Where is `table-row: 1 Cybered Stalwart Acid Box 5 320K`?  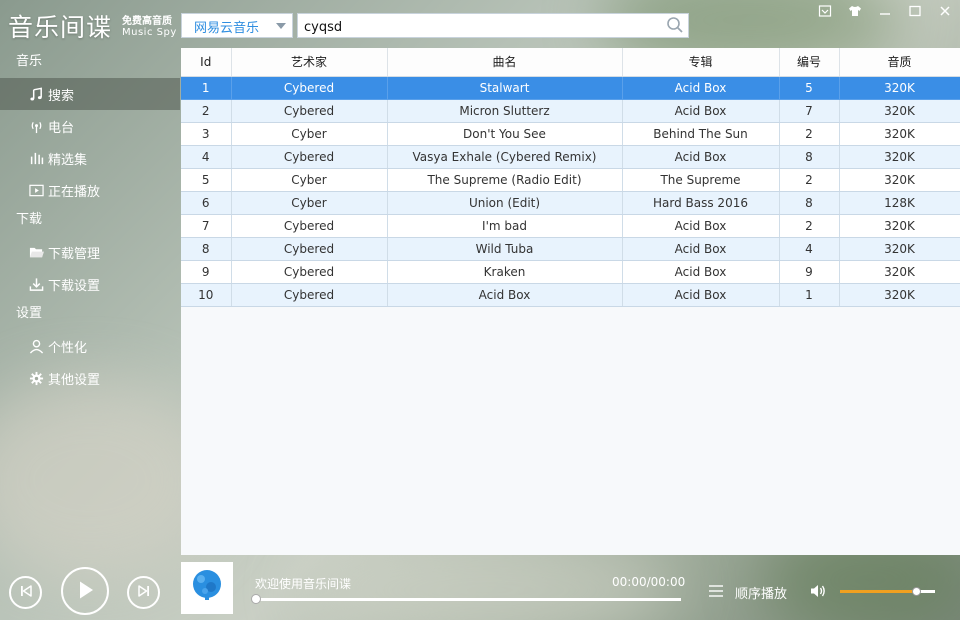
table-row: 1 Cybered Stalwart Acid Box 5 320K is located at coordinates (570, 88).